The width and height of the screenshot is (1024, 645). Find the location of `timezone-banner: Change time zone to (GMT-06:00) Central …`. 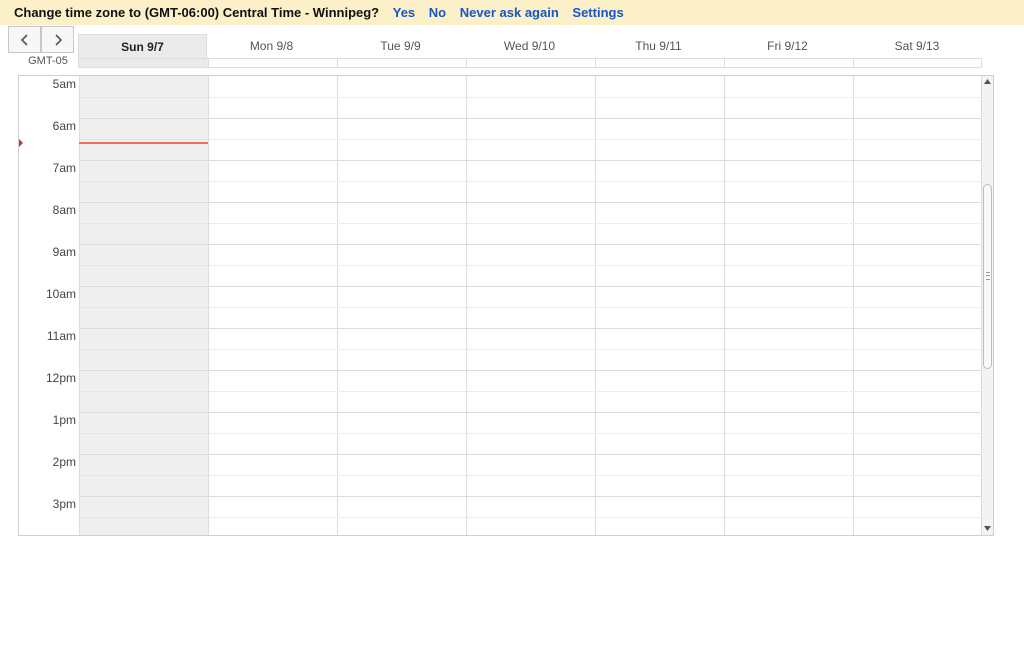

timezone-banner: Change time zone to (GMT-06:00) Central … is located at coordinates (512, 12).